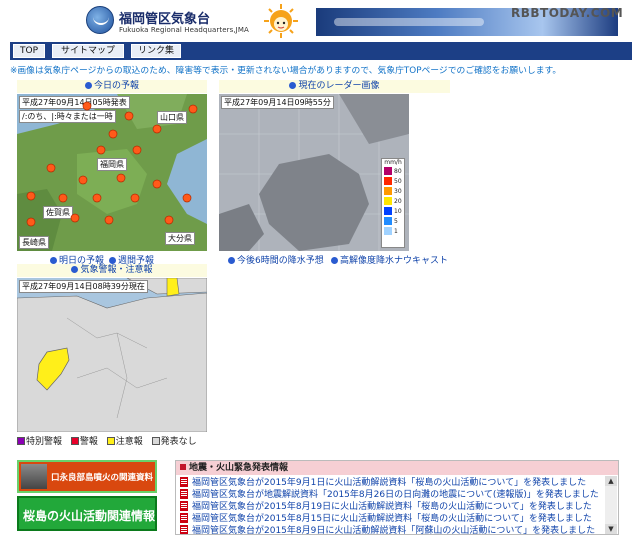 The height and width of the screenshot is (535, 640). Describe the element at coordinates (398, 171) in the screenshot. I see `radar-scale-label: 80` at that location.